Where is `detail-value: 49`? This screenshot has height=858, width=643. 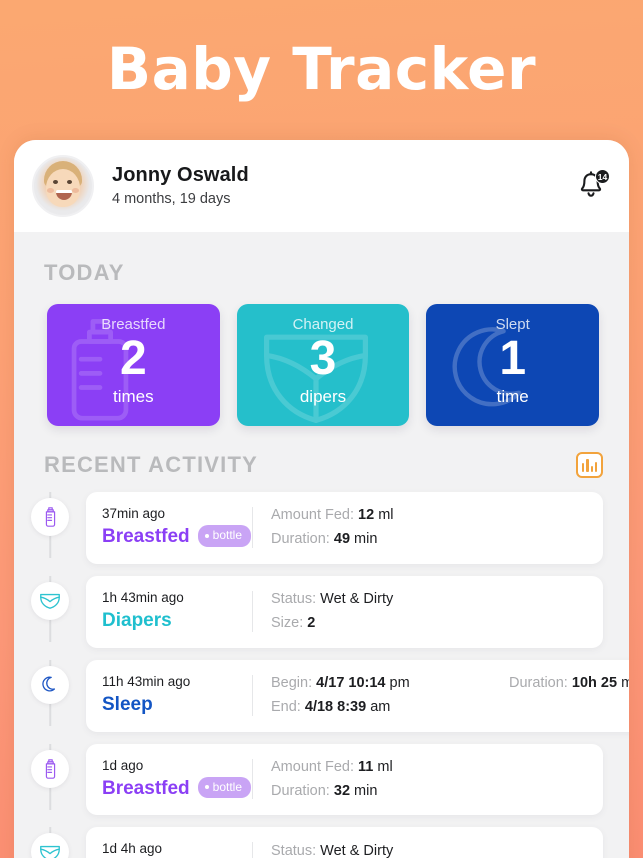 detail-value: 49 is located at coordinates (342, 538).